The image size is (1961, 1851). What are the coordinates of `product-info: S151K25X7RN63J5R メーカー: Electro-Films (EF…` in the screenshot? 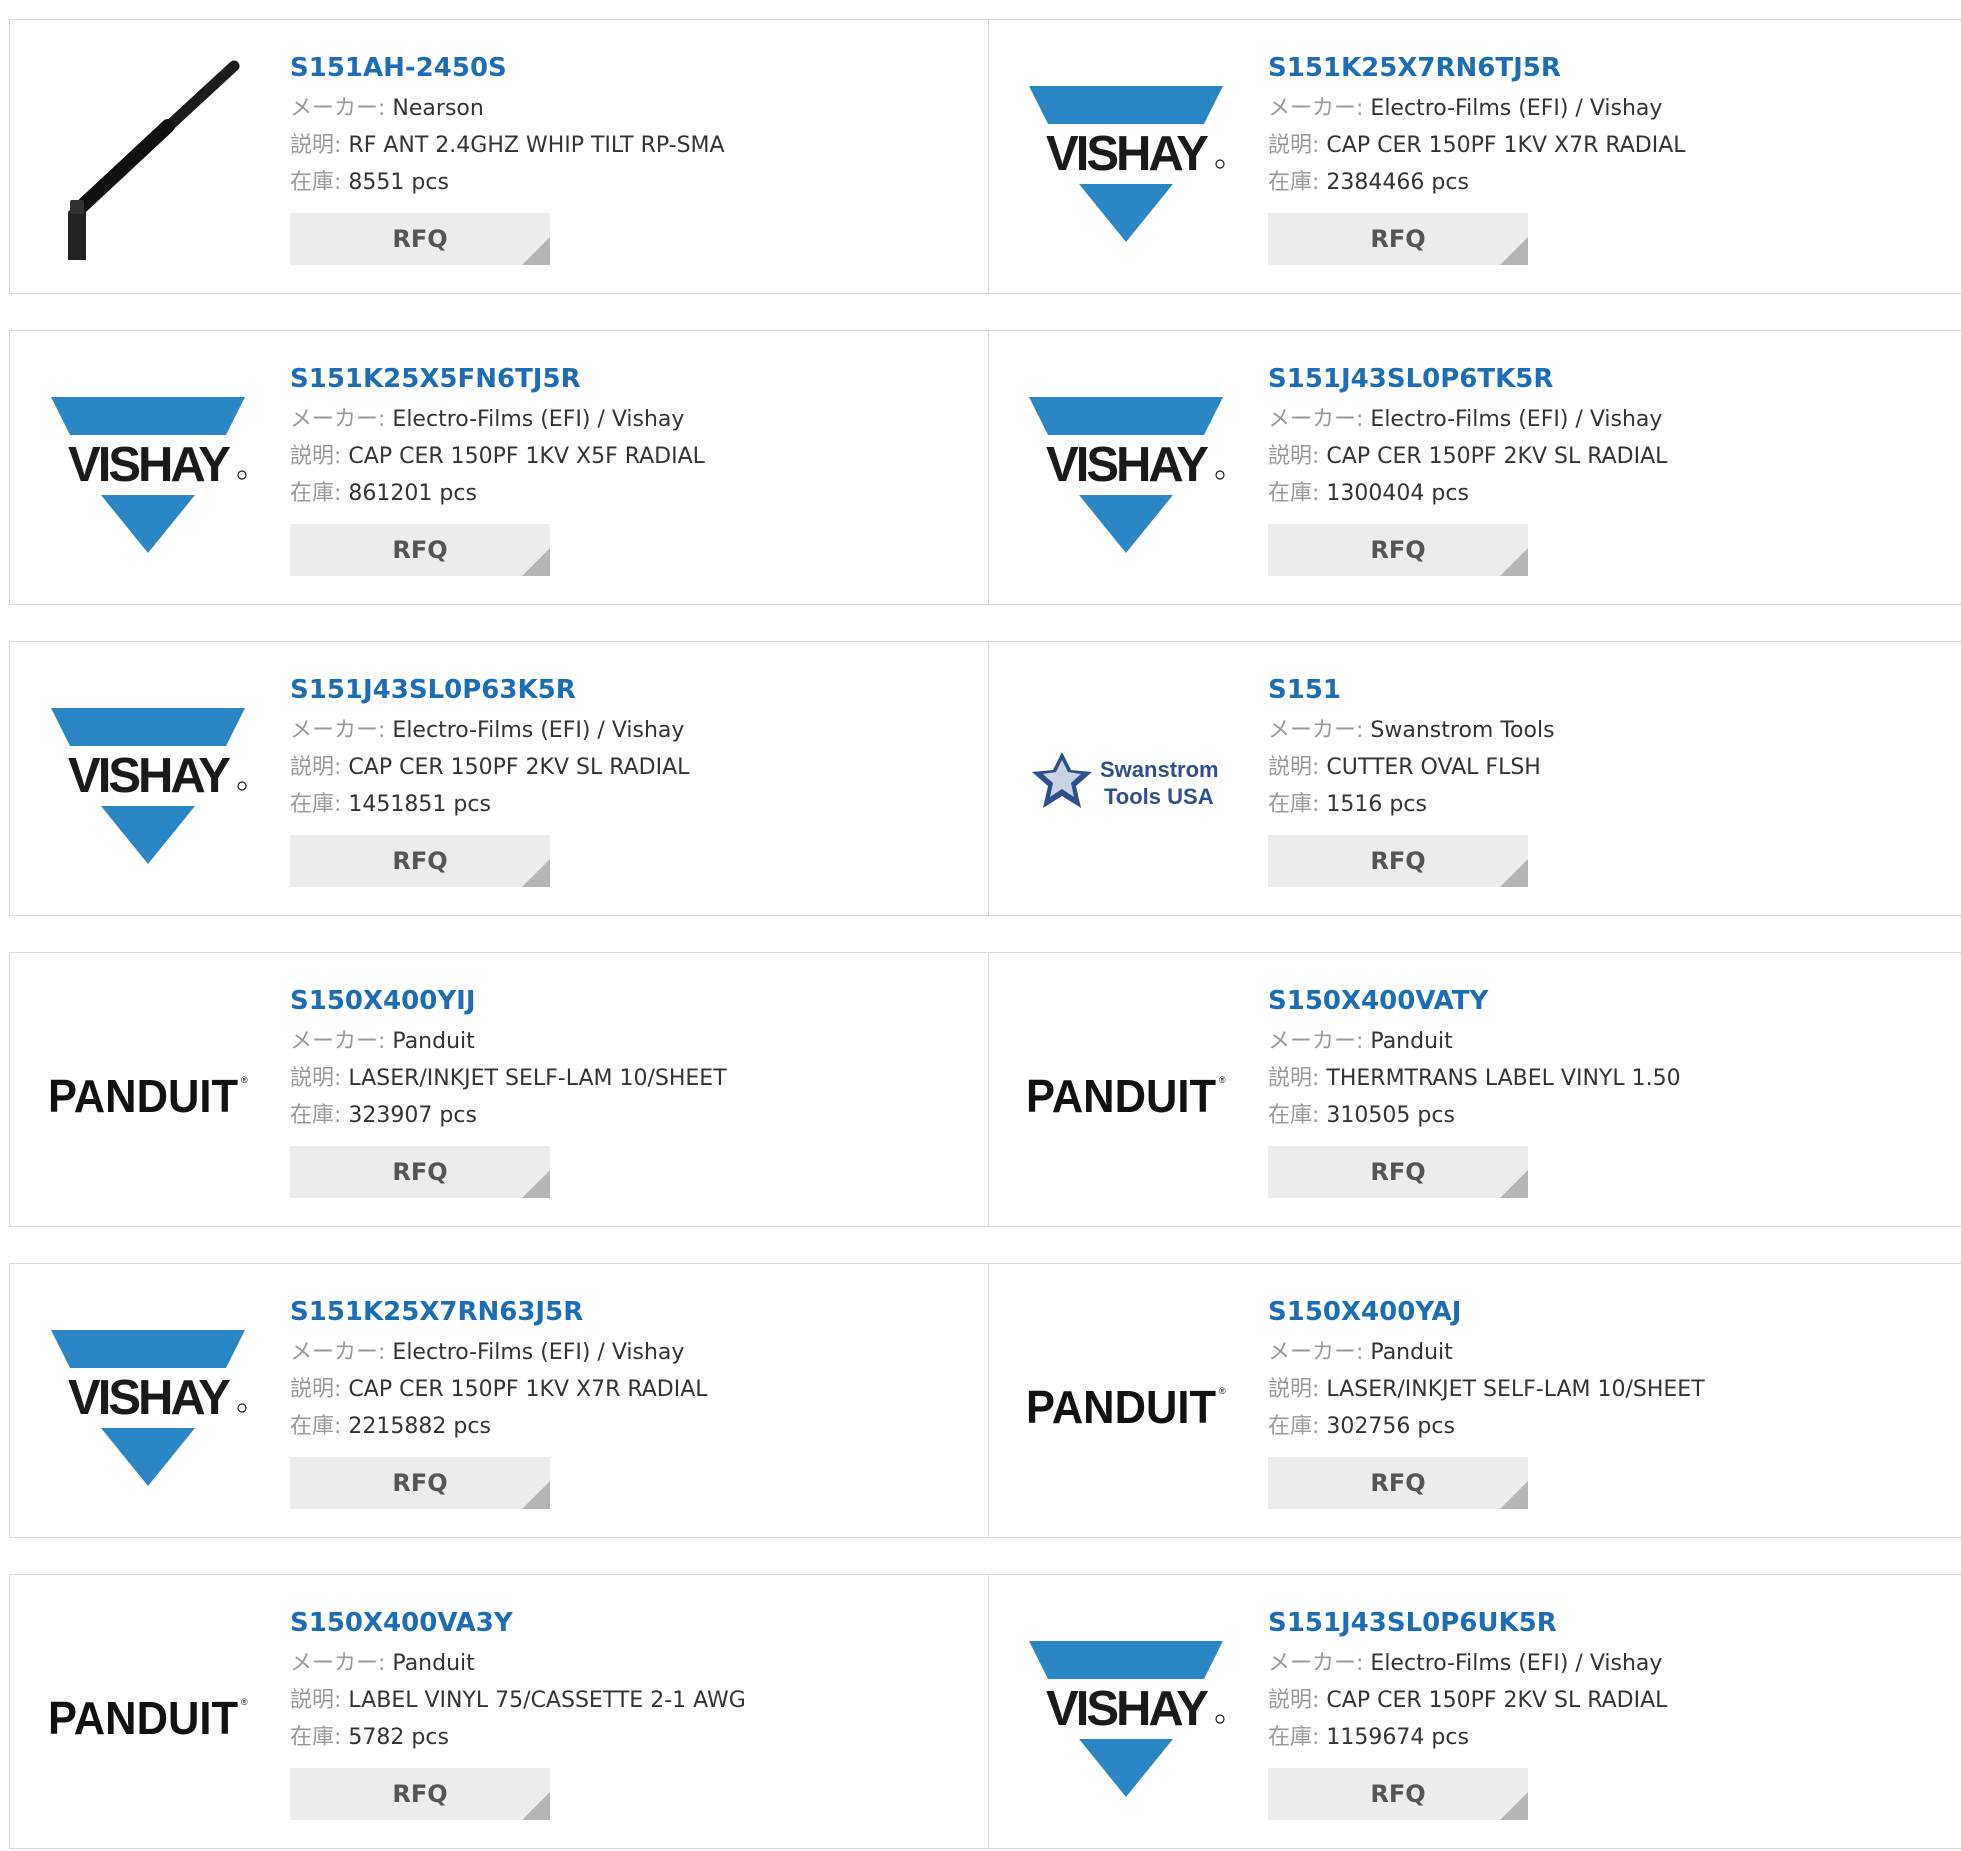 It's located at (499, 1399).